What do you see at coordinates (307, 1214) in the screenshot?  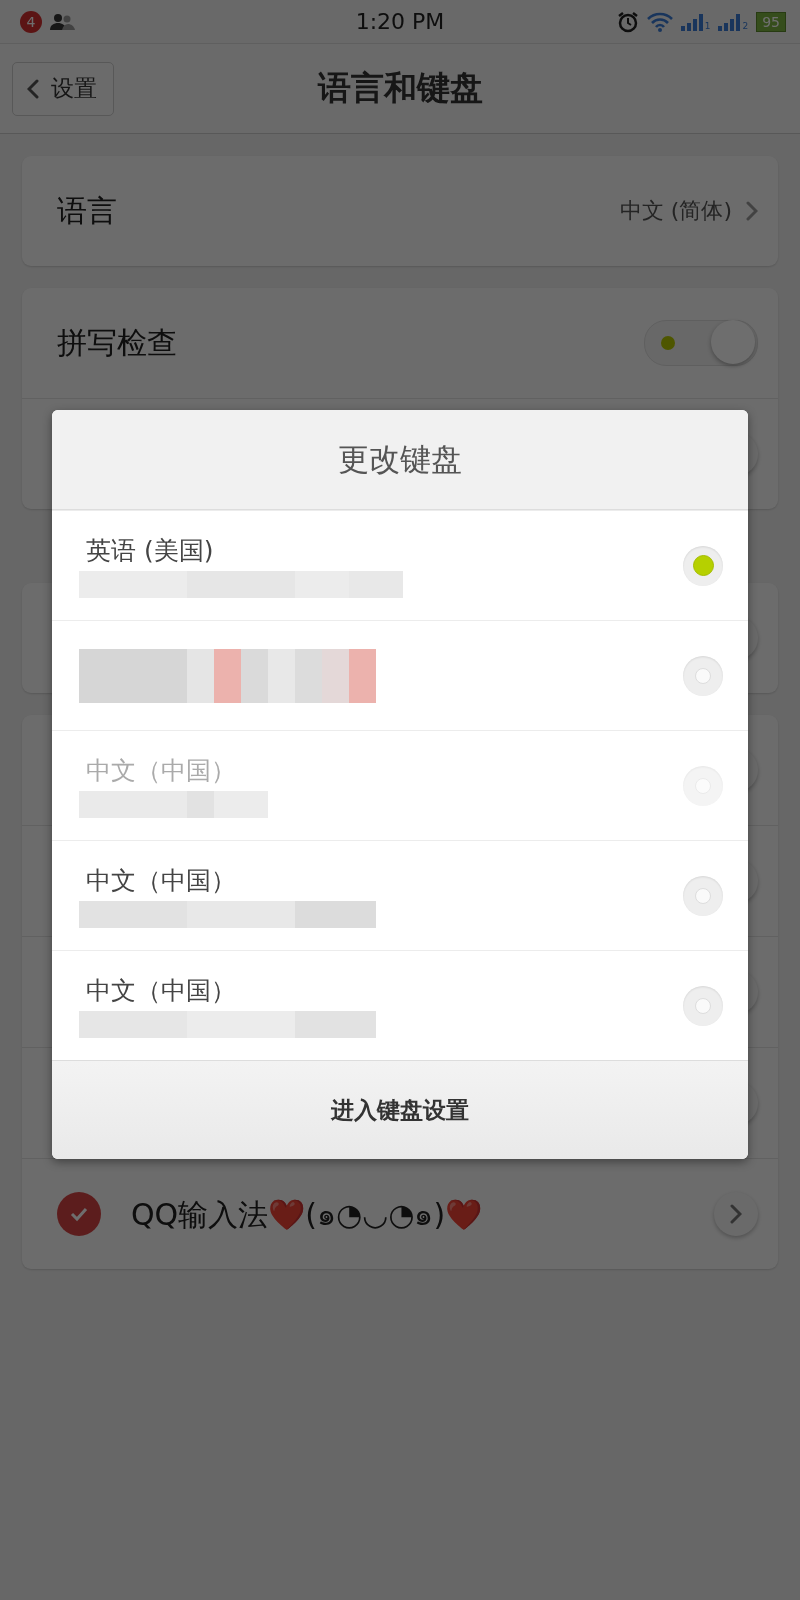 I see `setting-label: QQ输入法❤(๑◔◡◔๑)❤` at bounding box center [307, 1214].